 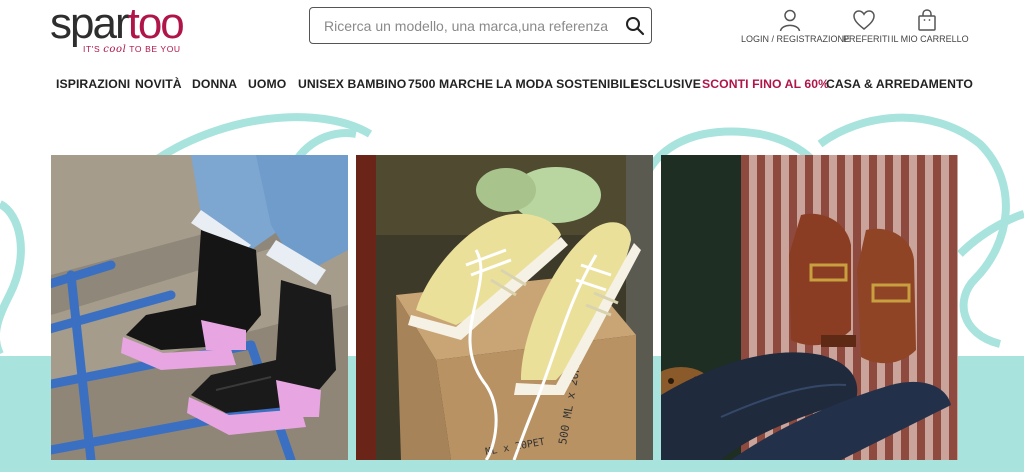 I want to click on logo-too: too, so click(x=156, y=24).